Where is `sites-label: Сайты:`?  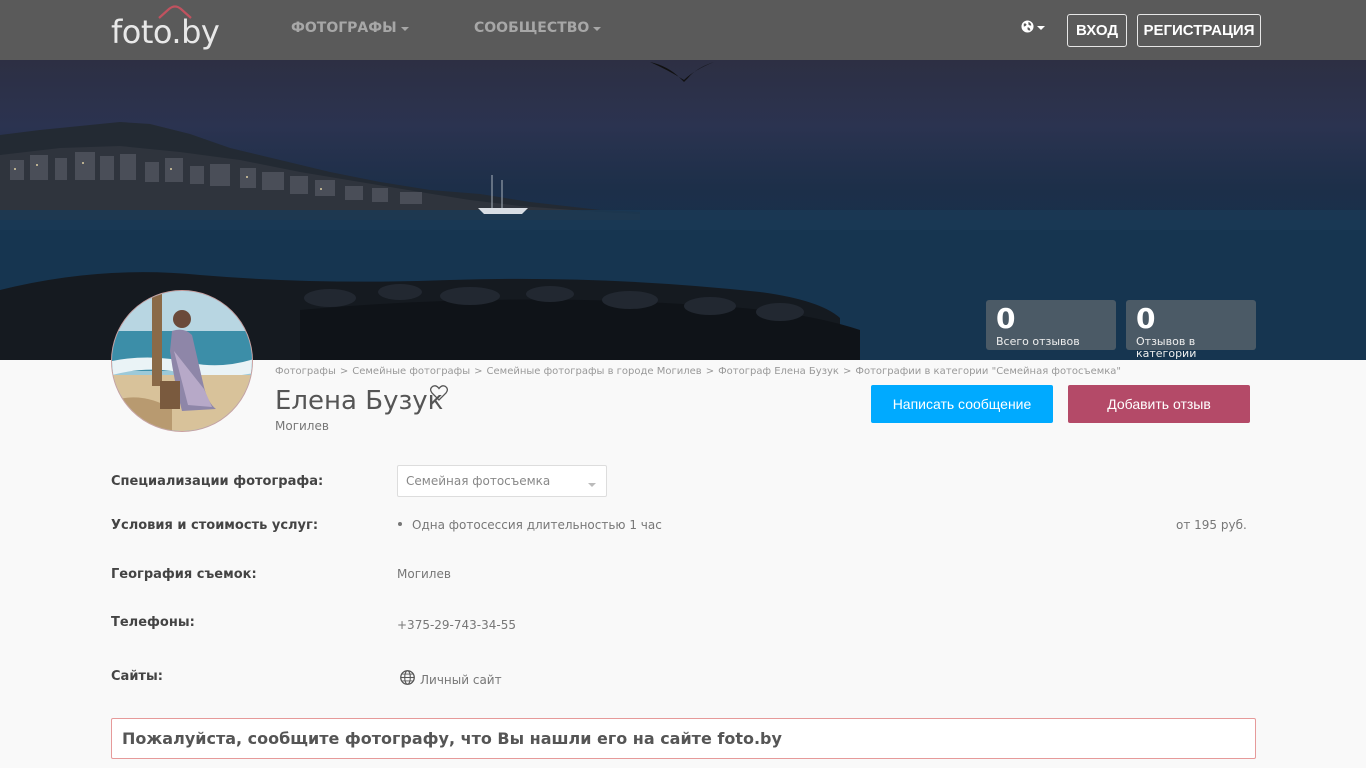
sites-label: Сайты: is located at coordinates (137, 676).